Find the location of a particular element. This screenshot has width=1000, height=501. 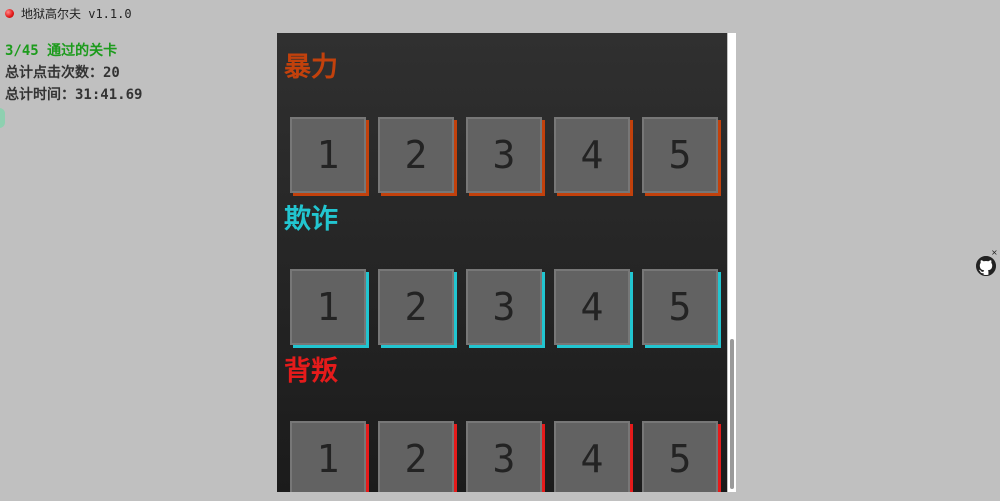

category-violence: 暴力 1 2 3 4 5 is located at coordinates (504, 122).